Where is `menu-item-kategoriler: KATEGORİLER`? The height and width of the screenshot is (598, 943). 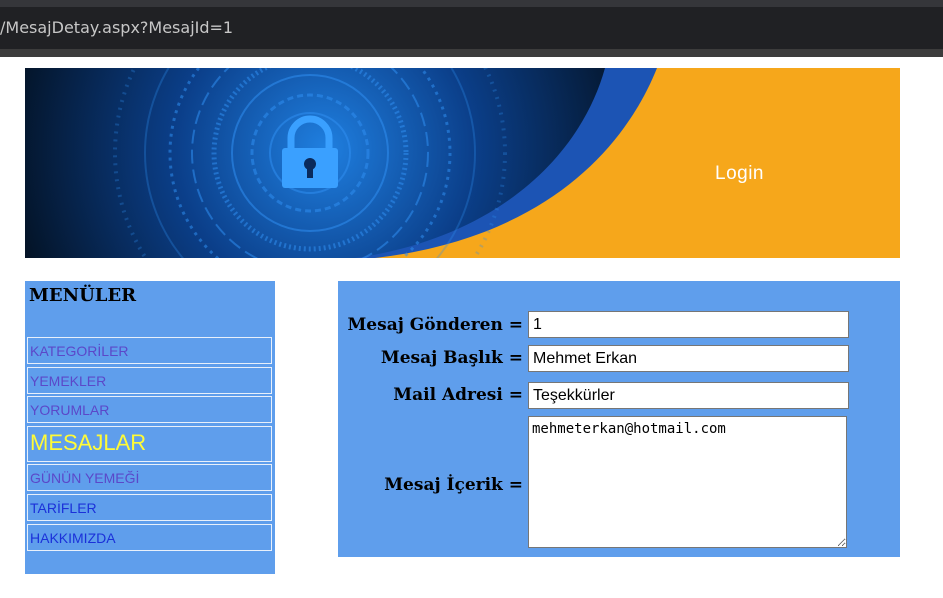
menu-item-kategoriler: KATEGORİLER is located at coordinates (149, 350).